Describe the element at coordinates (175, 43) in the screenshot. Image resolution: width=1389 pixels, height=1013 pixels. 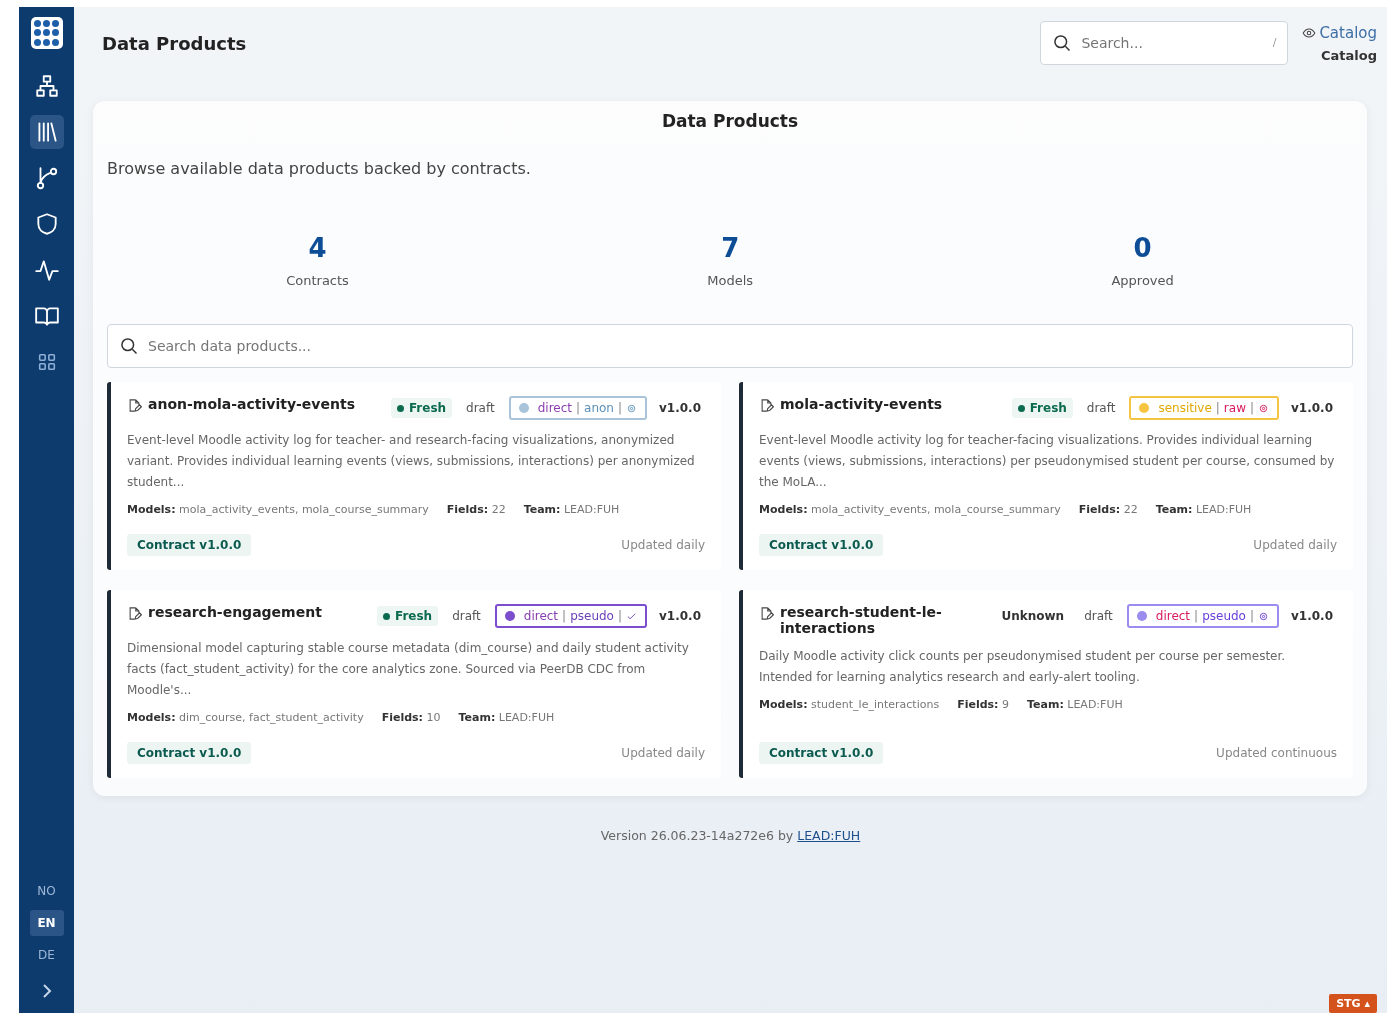
I see `page-title: Data Products` at that location.